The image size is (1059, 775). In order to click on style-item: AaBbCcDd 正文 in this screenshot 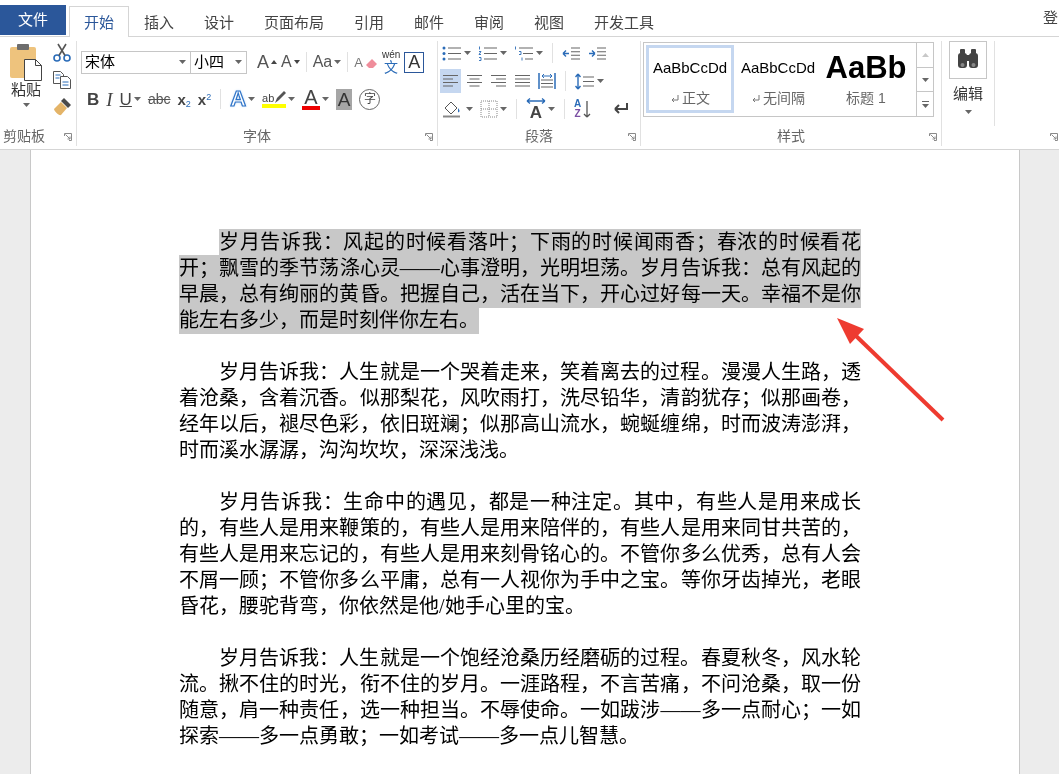, I will do `click(690, 79)`.